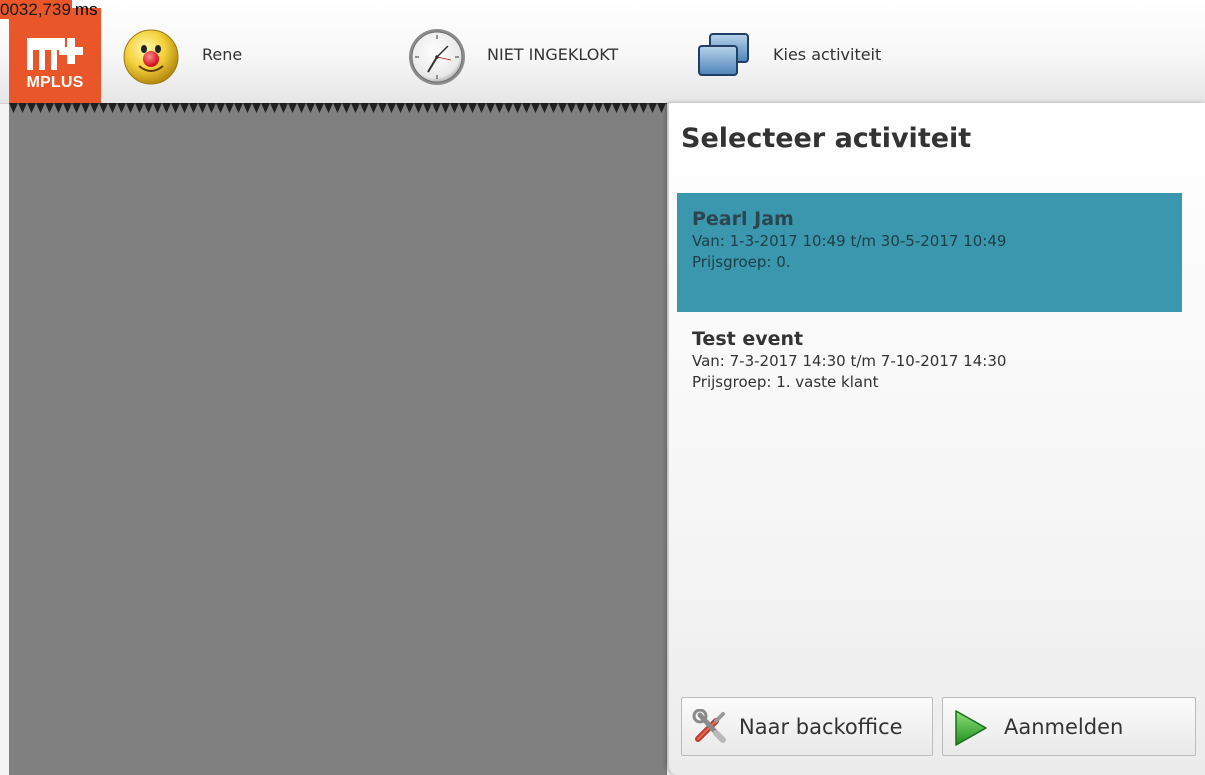 Image resolution: width=1205 pixels, height=775 pixels. I want to click on tools-icon, so click(710, 728).